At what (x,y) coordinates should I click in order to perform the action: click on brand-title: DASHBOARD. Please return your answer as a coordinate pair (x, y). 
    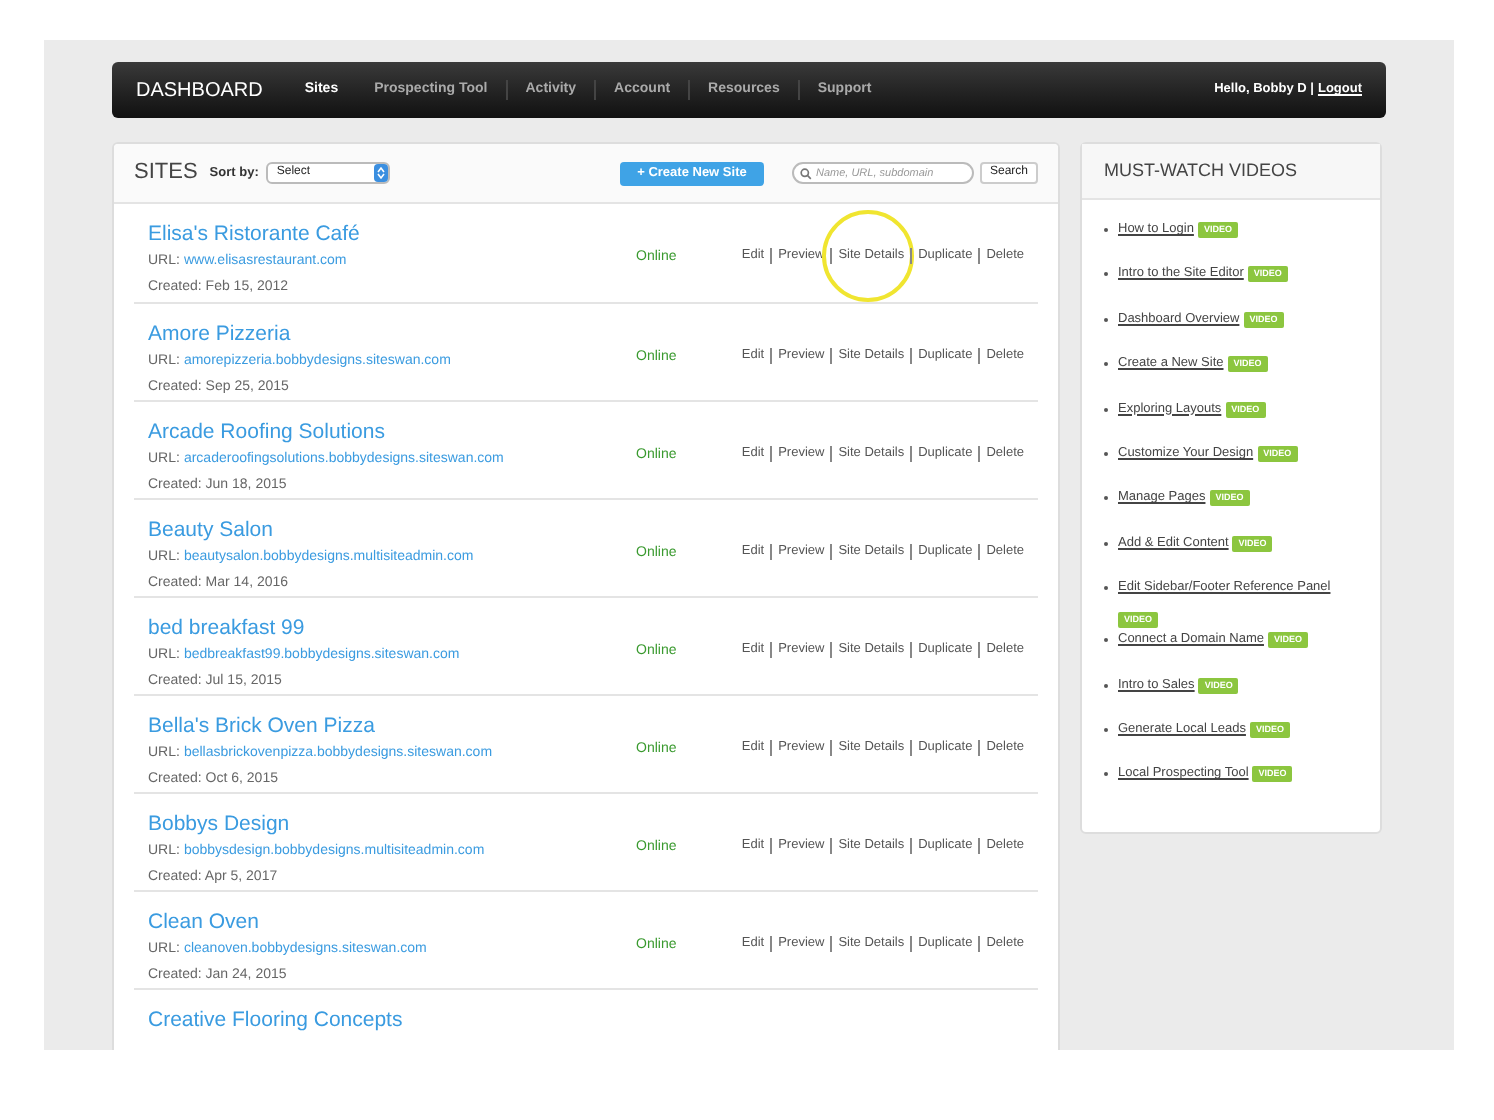
    Looking at the image, I should click on (199, 91).